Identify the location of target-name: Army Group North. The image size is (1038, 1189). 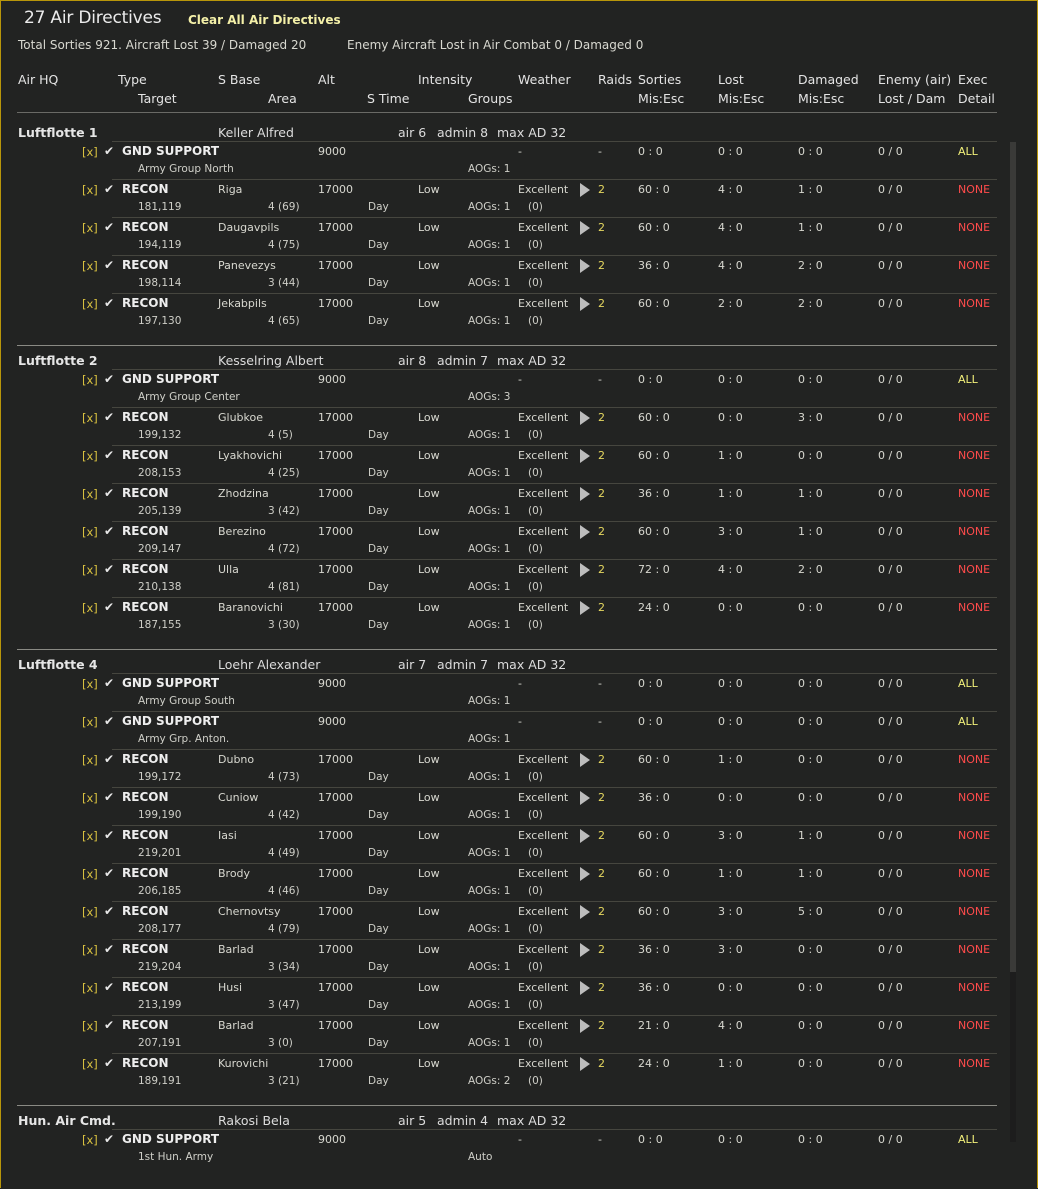
(186, 169).